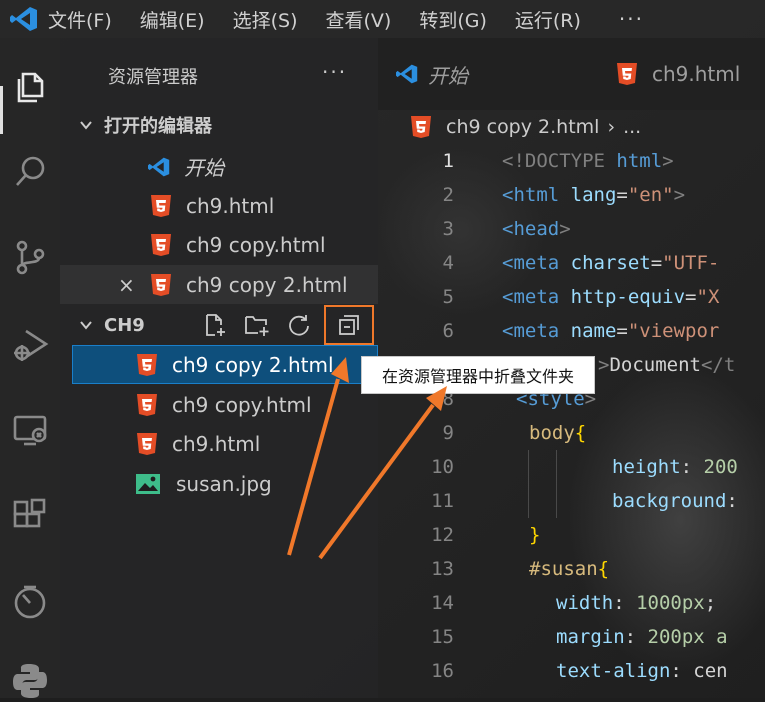 The width and height of the screenshot is (765, 702). I want to click on file-item: ch9.html, so click(219, 443).